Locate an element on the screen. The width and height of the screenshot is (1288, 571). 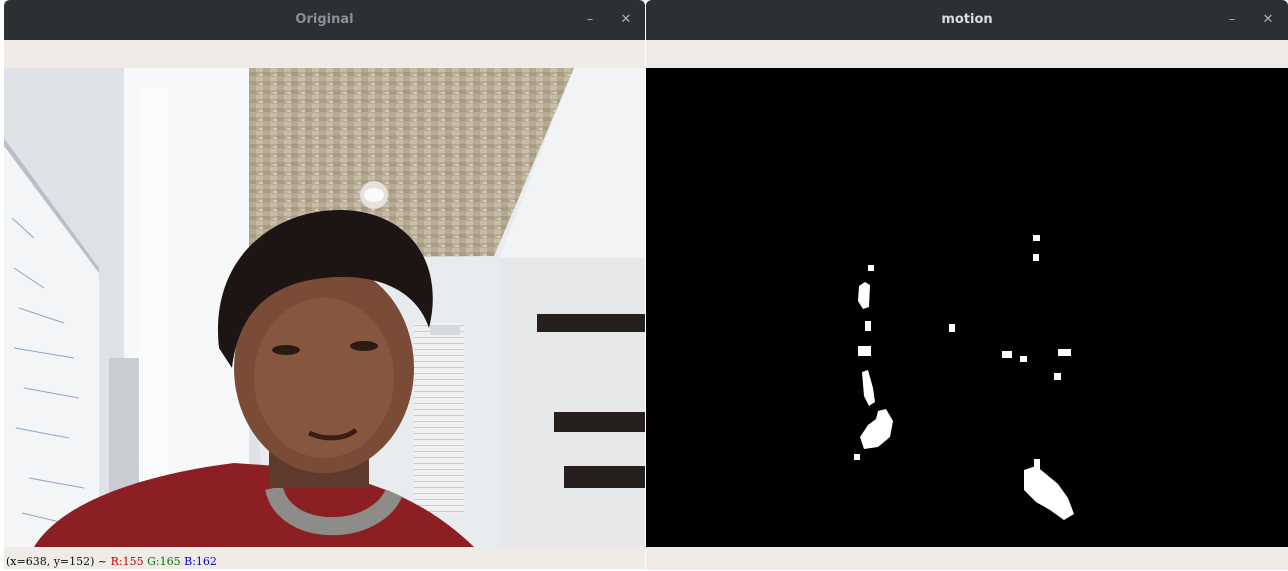
cursor-coordinates: (x=638, y=152) ~ is located at coordinates (57, 561).